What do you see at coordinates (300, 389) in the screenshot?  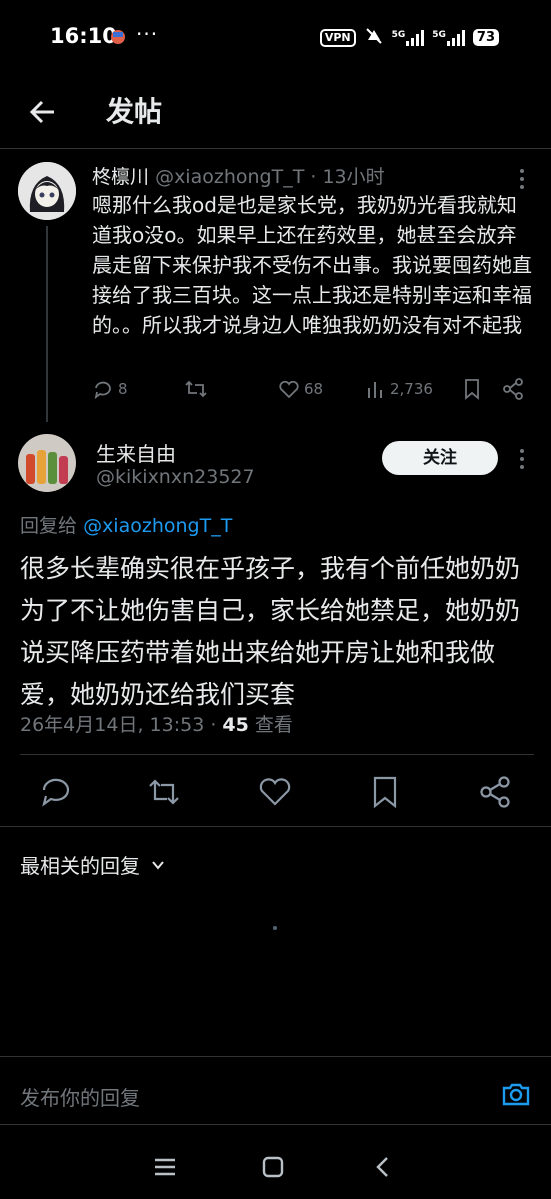 I see `parent-like-button: 68` at bounding box center [300, 389].